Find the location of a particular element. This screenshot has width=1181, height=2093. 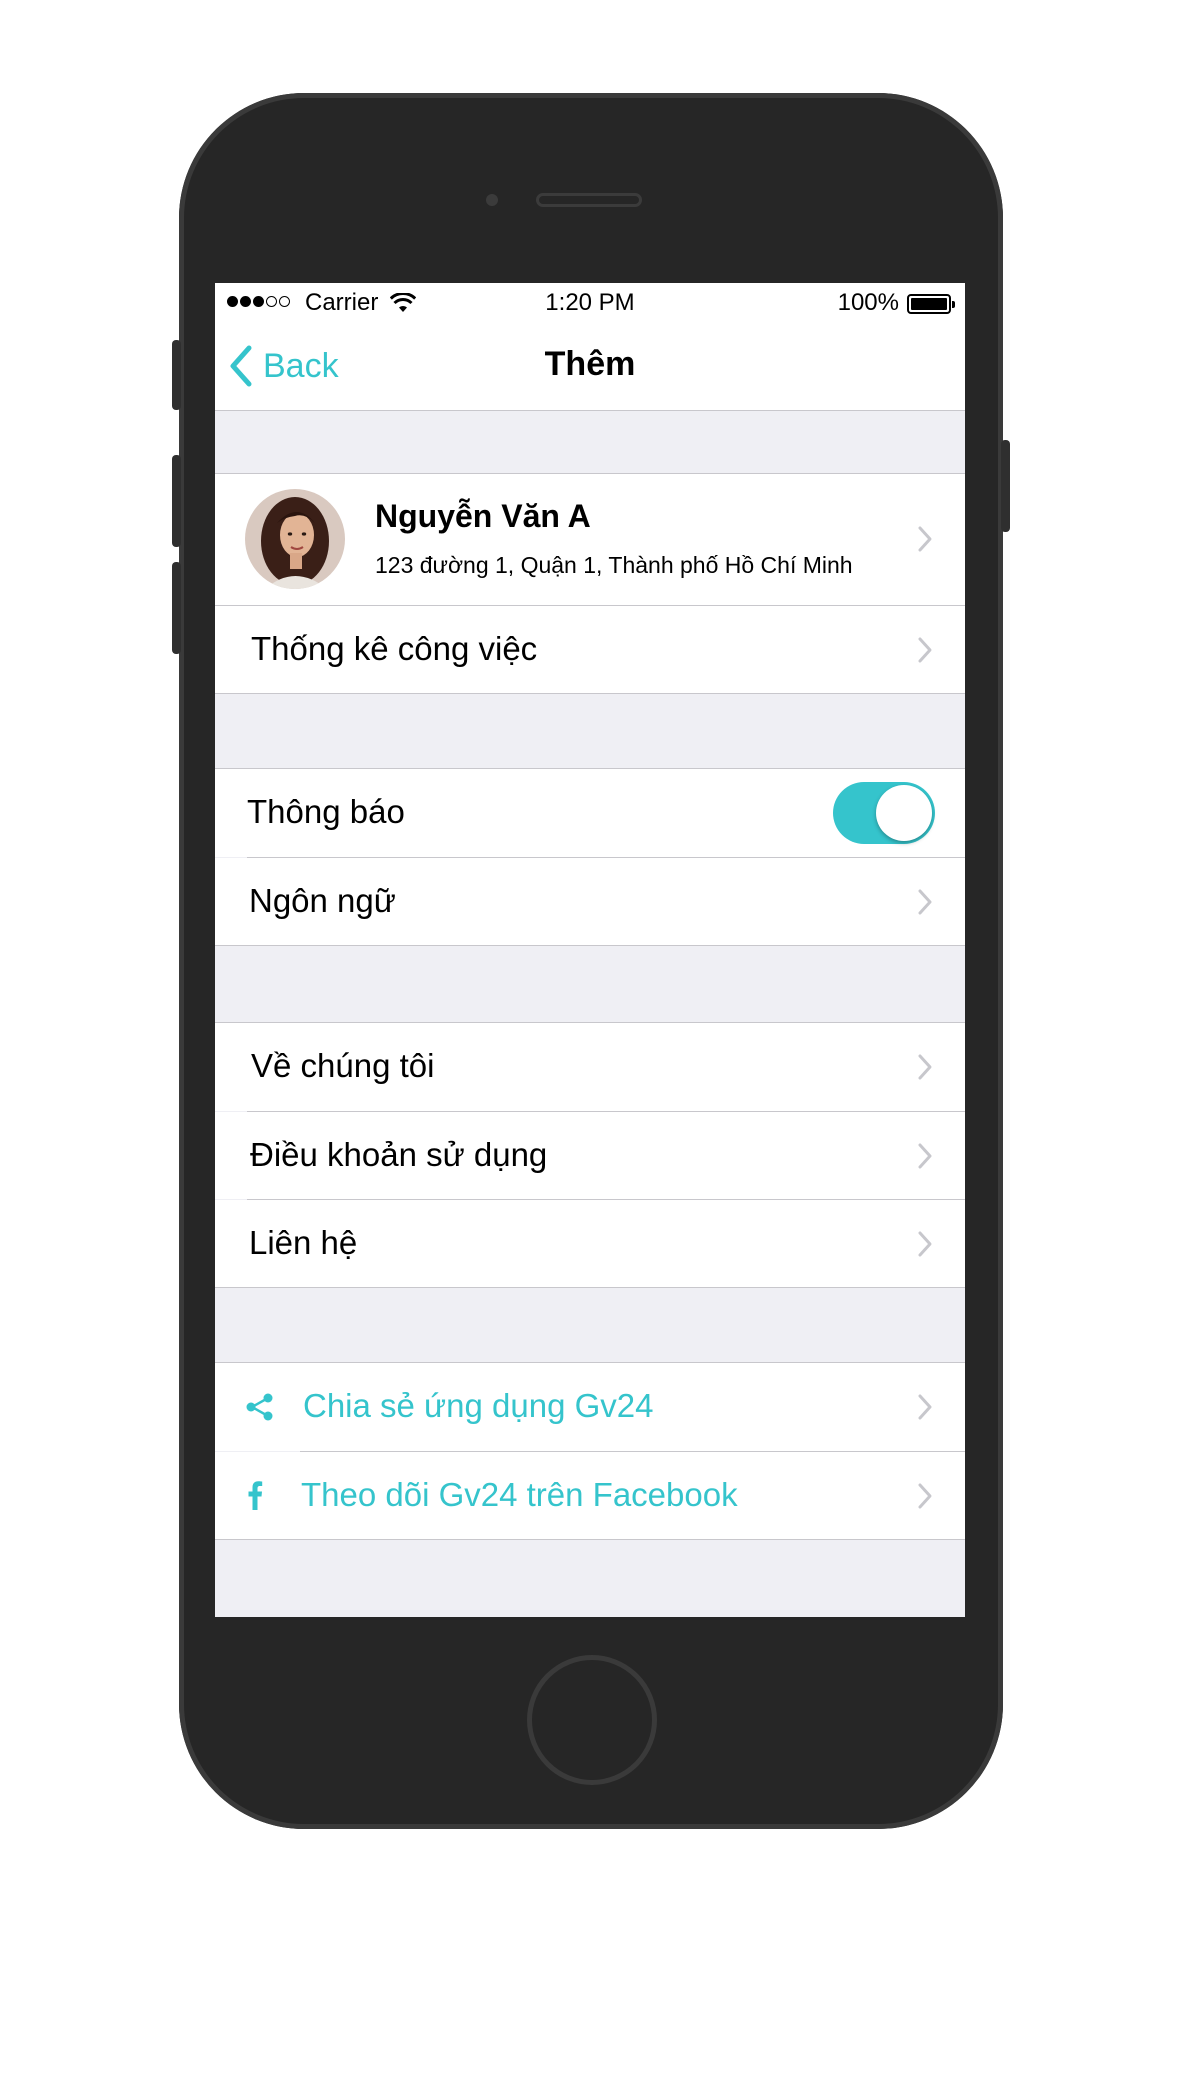

notifications-row: Thông báo is located at coordinates (590, 813).